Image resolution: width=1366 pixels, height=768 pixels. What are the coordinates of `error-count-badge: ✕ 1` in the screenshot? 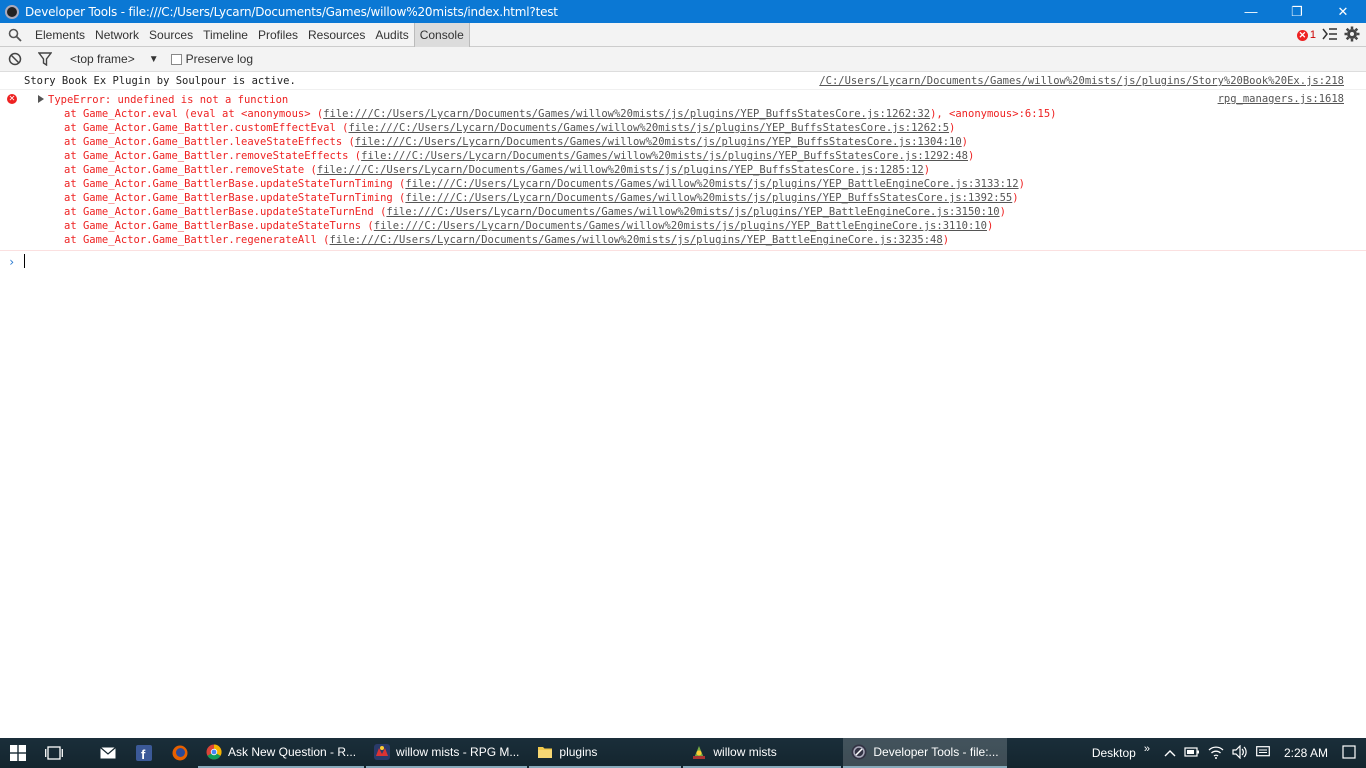 It's located at (1306, 35).